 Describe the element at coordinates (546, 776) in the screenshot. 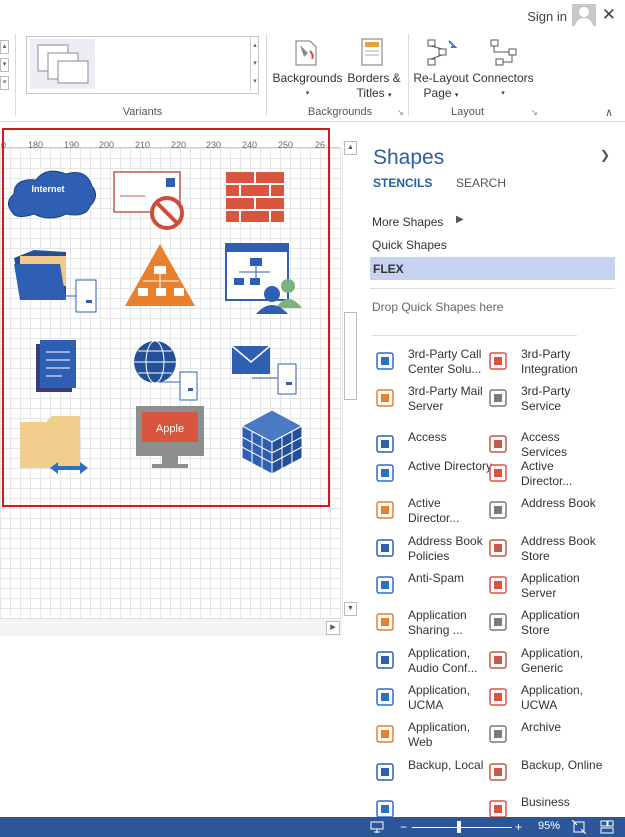

I see `shape-item: Backup, Online` at that location.